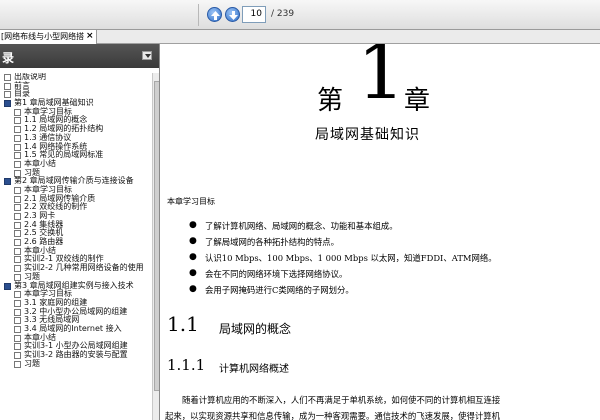  What do you see at coordinates (8, 58) in the screenshot?
I see `bookmarks-panel-title: 录` at bounding box center [8, 58].